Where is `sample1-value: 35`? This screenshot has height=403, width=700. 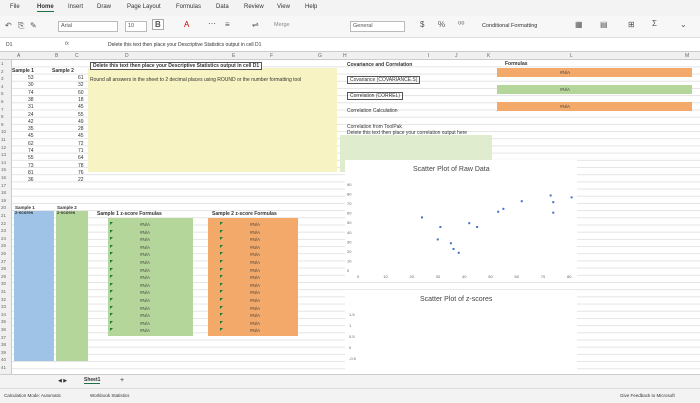
sample1-value: 35 is located at coordinates (31, 129).